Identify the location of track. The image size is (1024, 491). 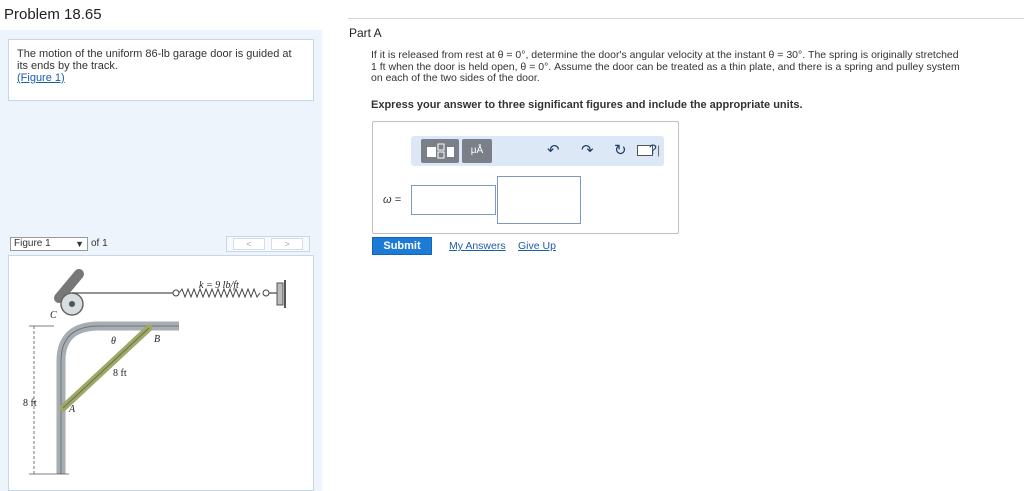
(117, 397).